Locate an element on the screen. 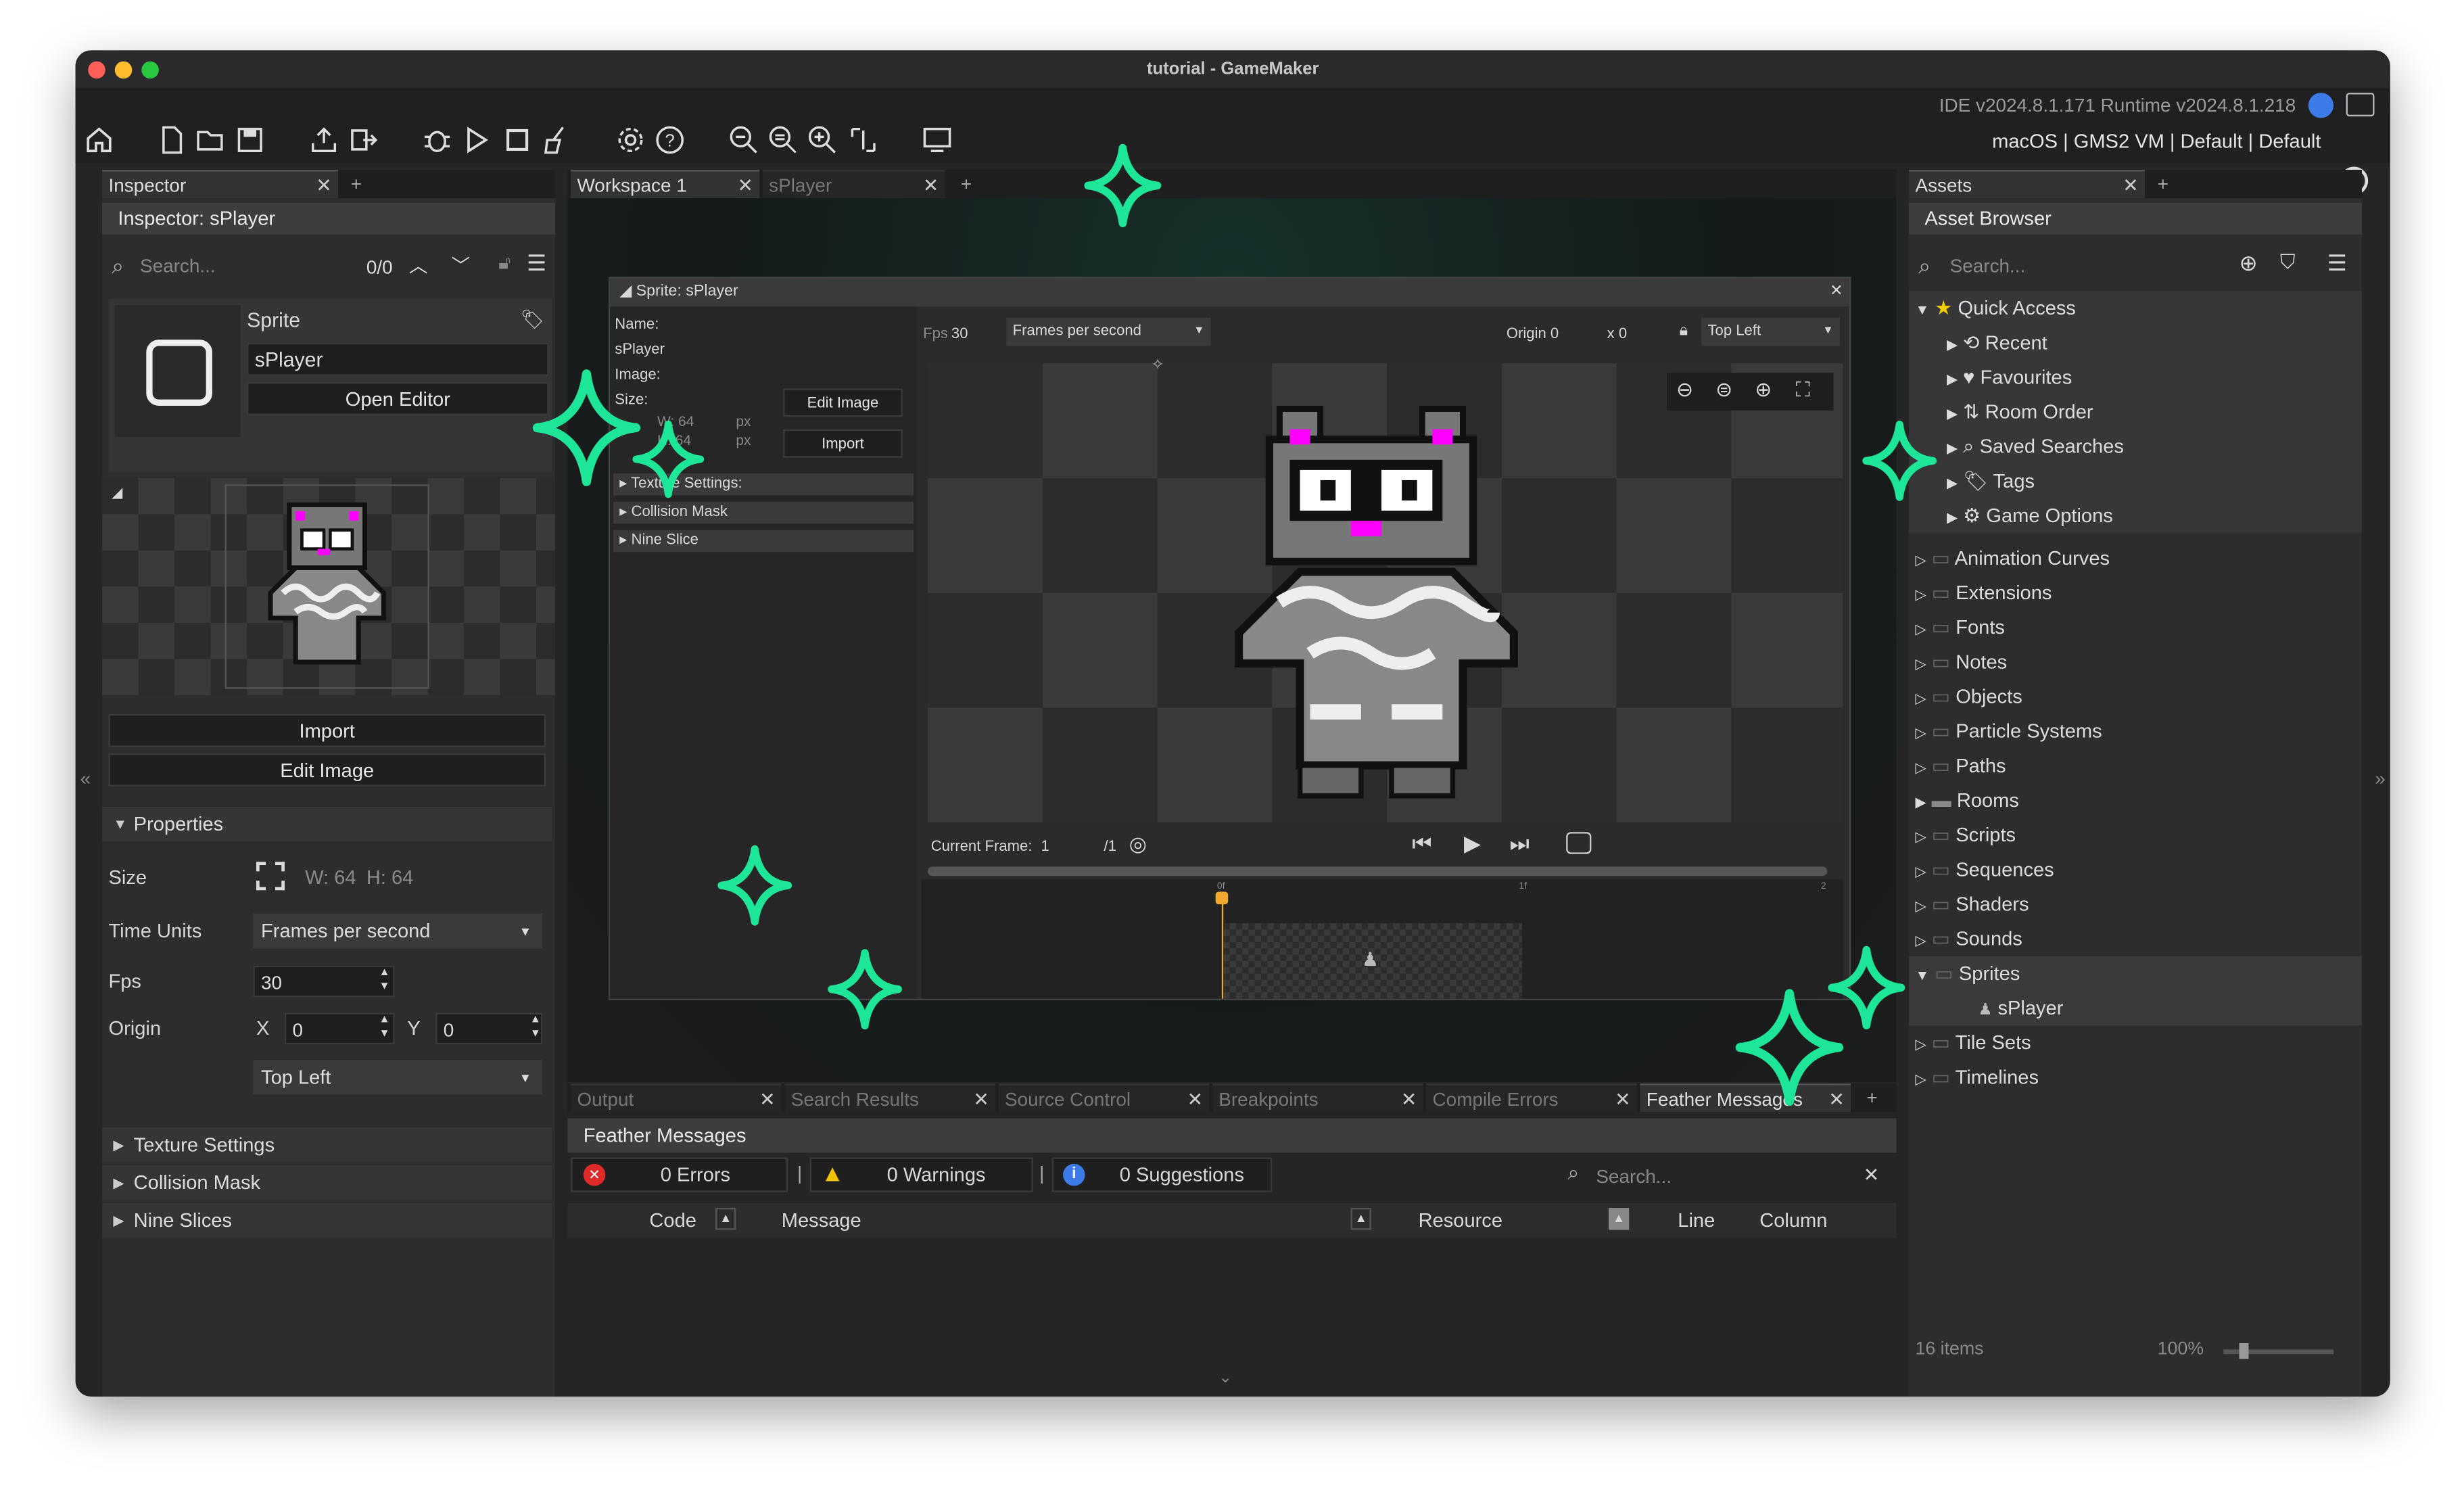 This screenshot has height=1496, width=2464. onion-skin-icon: ◎ is located at coordinates (1138, 844).